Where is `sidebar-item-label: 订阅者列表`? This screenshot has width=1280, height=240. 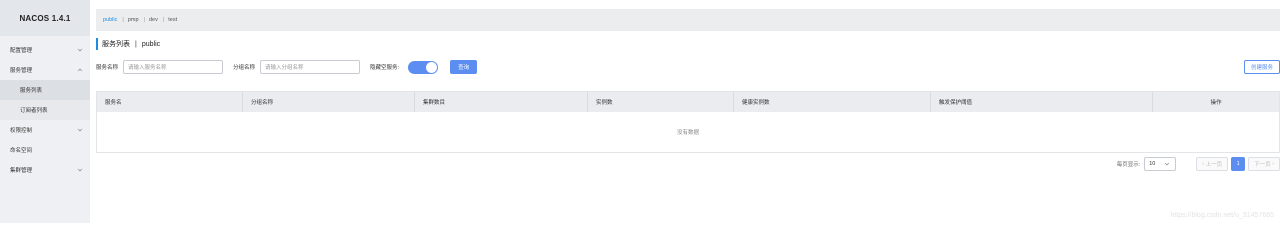
sidebar-item-label: 订阅者列表 is located at coordinates (34, 111).